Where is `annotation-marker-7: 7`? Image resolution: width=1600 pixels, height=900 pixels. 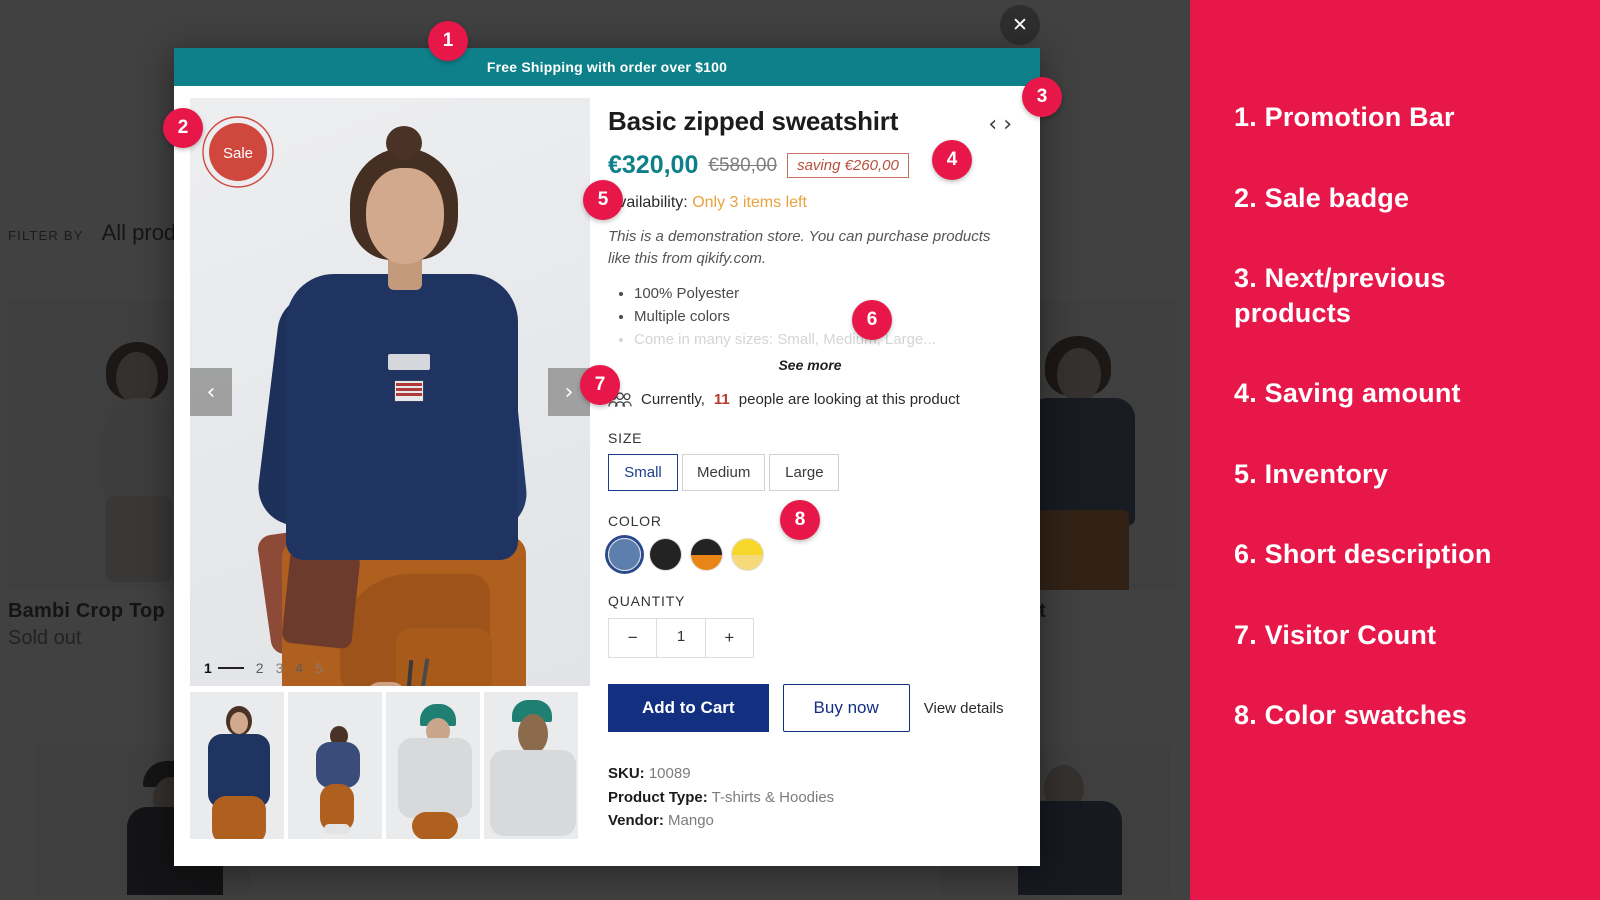 annotation-marker-7: 7 is located at coordinates (600, 385).